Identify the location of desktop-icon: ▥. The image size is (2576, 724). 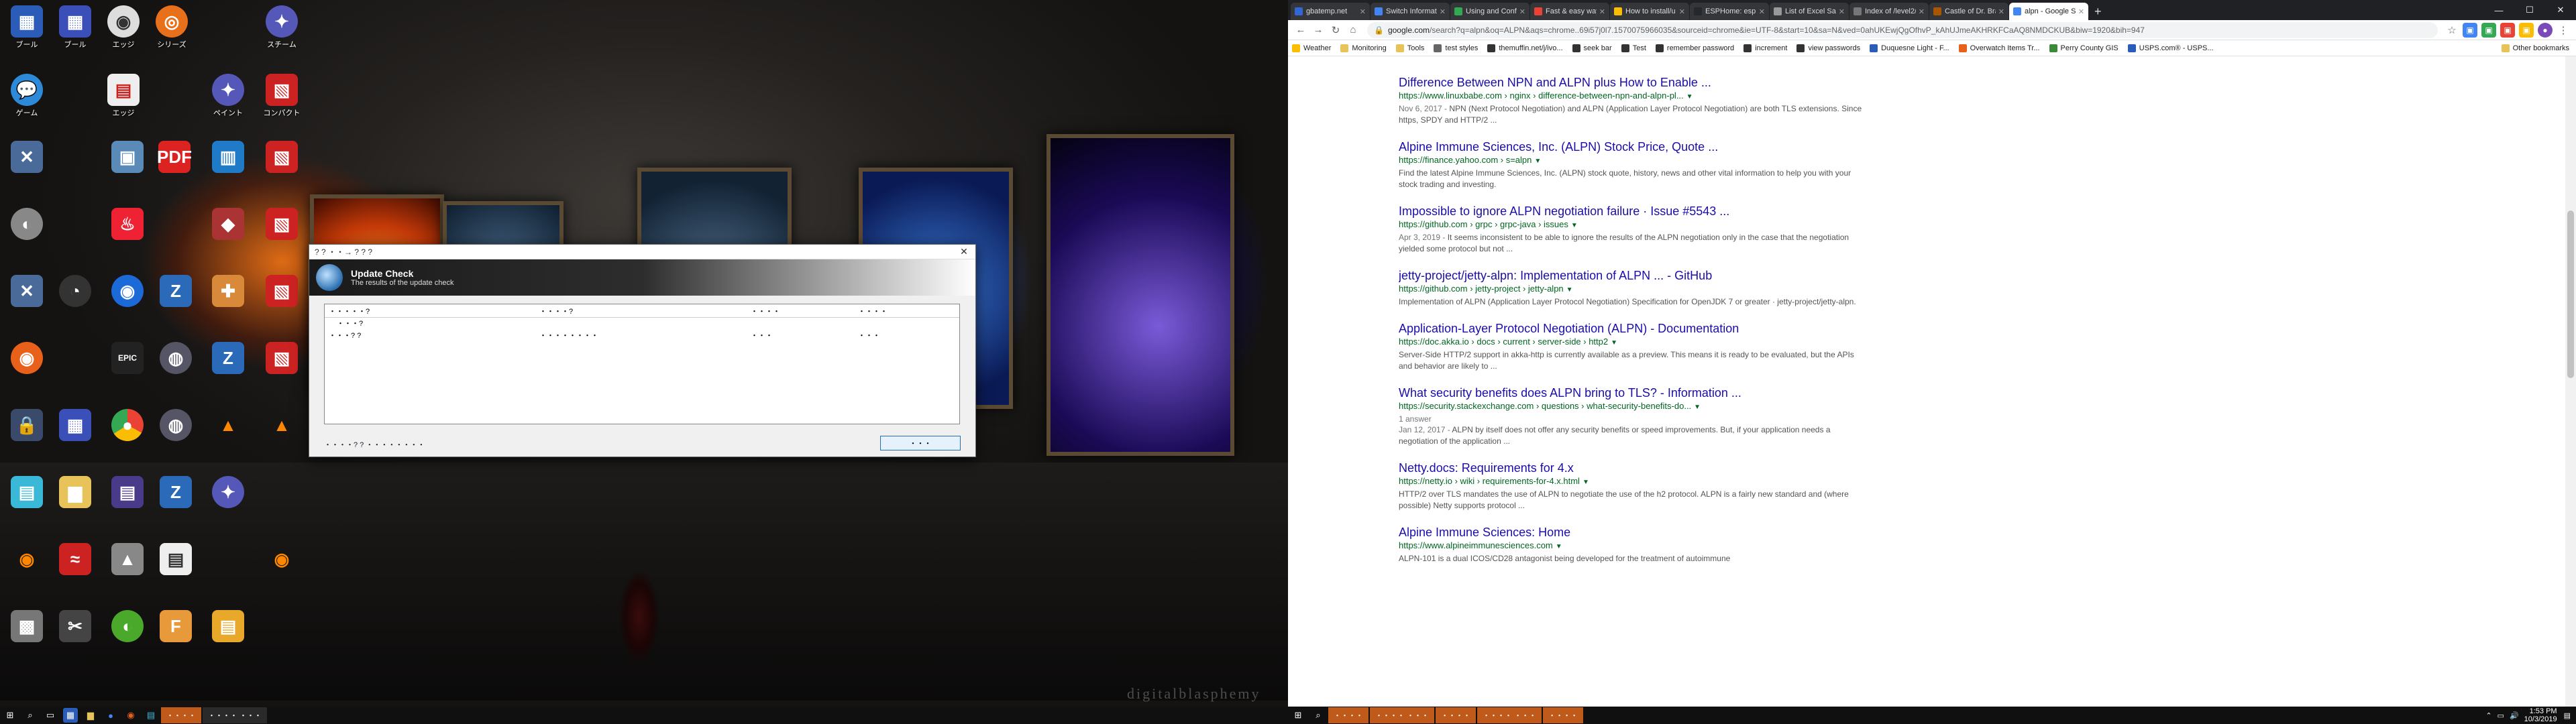
(228, 157).